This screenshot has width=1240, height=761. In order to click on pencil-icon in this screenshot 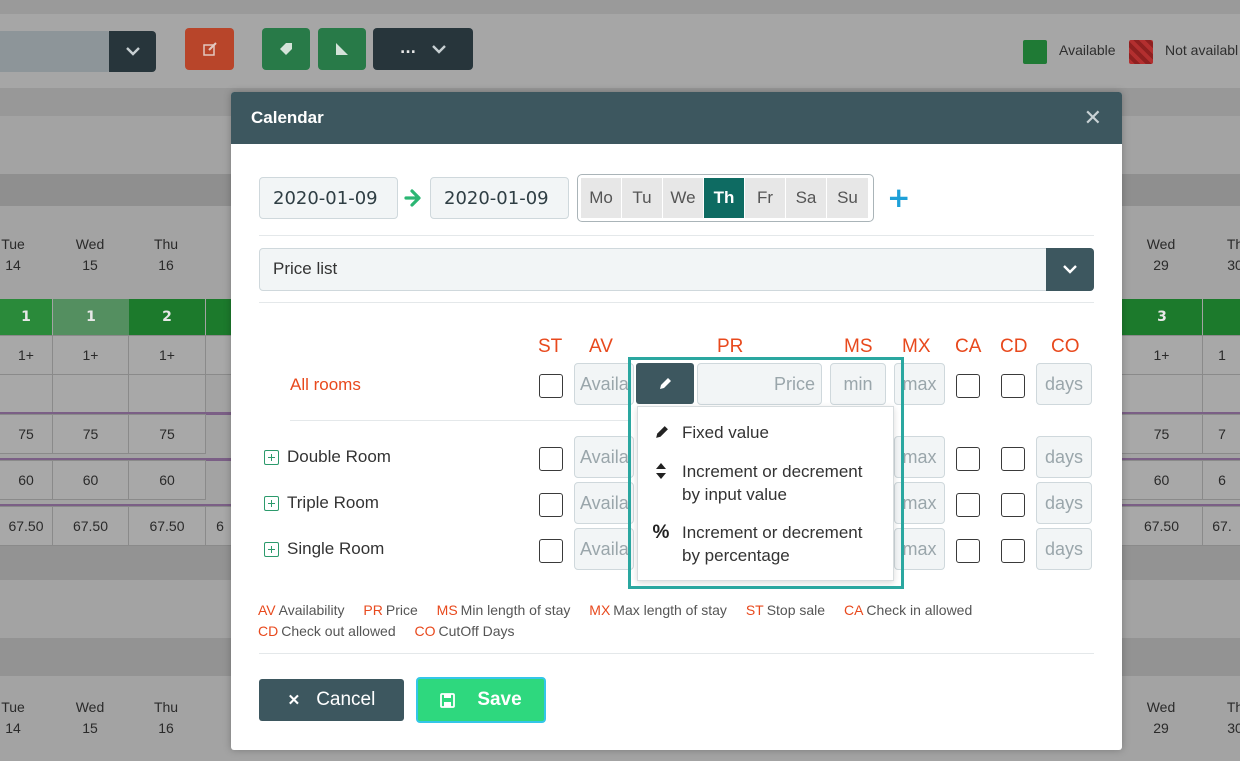, I will do `click(661, 432)`.